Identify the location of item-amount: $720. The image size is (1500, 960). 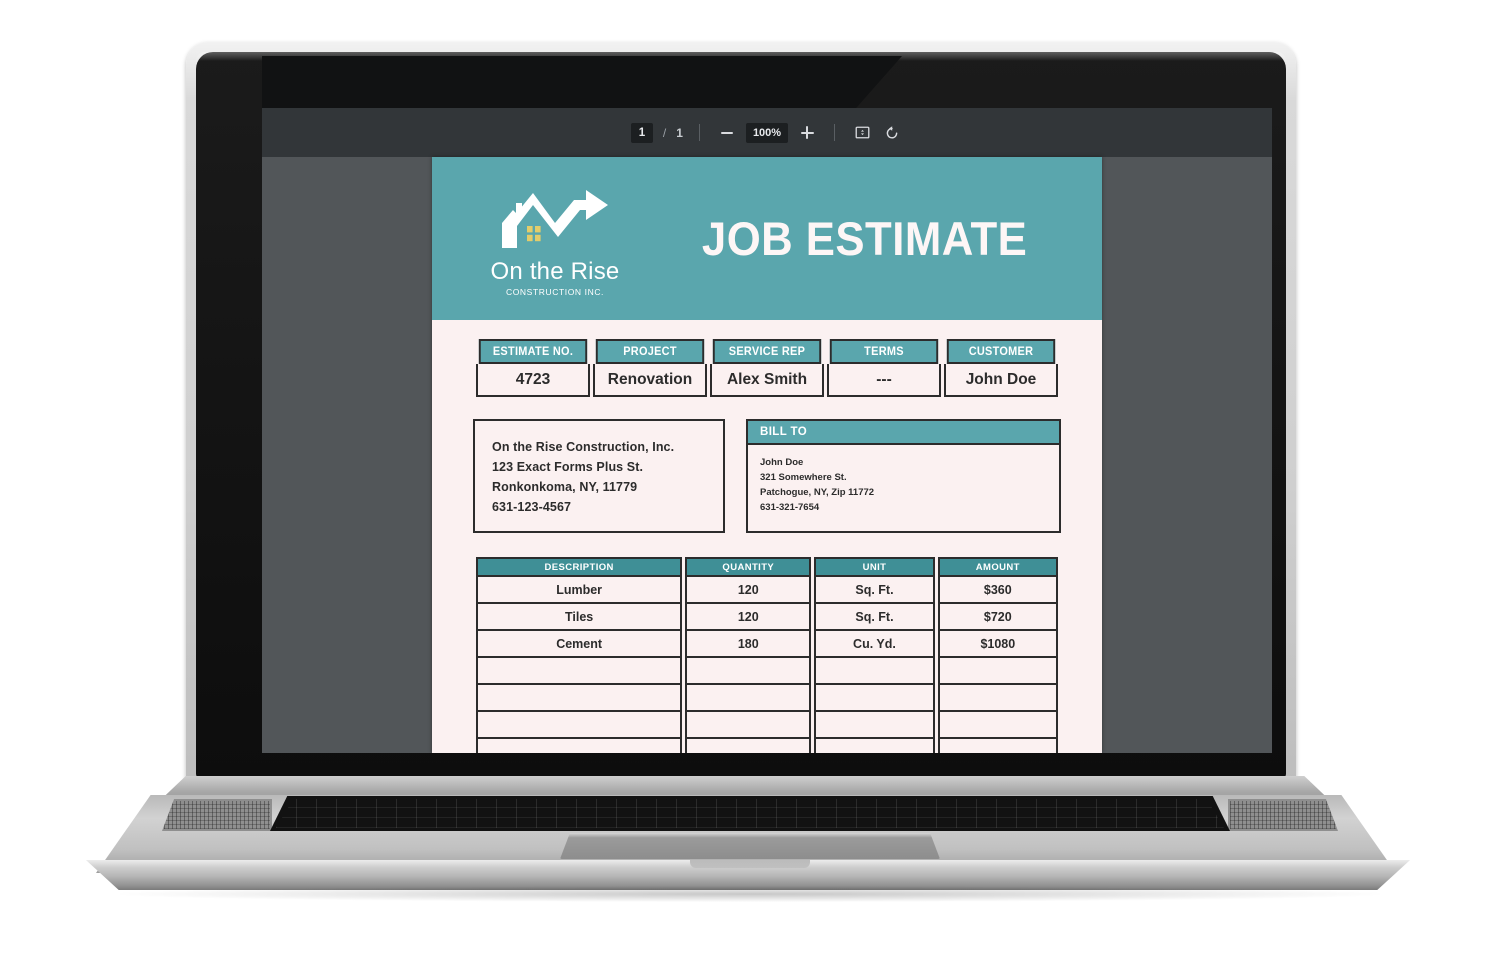
(997, 617).